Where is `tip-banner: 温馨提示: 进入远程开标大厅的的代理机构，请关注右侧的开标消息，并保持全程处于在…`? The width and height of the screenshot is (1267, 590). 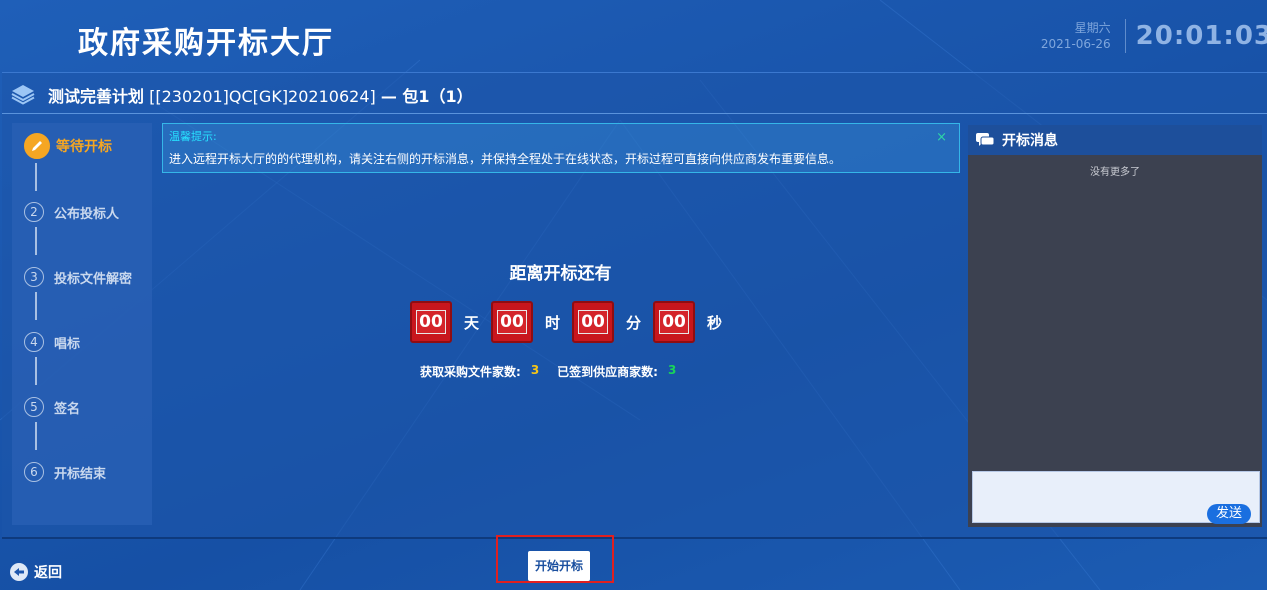
tip-banner: 温馨提示: 进入远程开标大厅的的代理机构，请关注右侧的开标消息，并保持全程处于在… is located at coordinates (561, 148).